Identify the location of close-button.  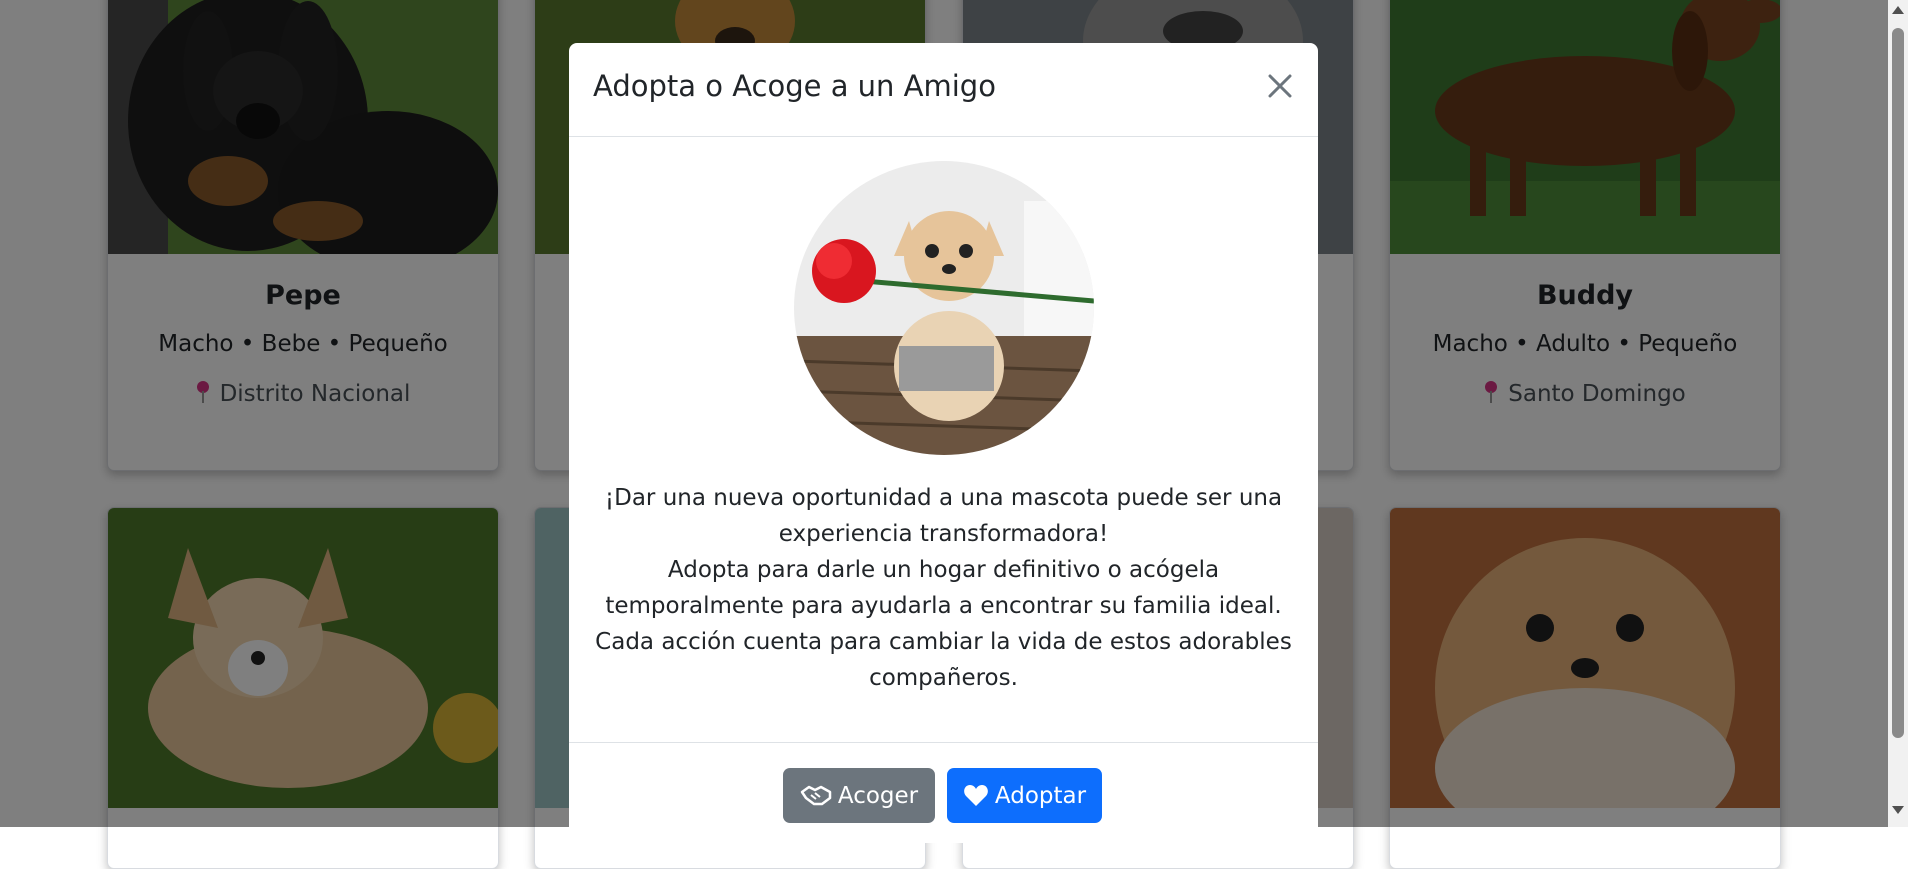
(1280, 86).